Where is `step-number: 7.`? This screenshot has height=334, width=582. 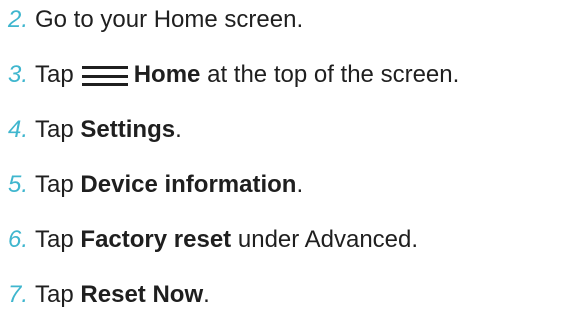 step-number: 7. is located at coordinates (18, 294).